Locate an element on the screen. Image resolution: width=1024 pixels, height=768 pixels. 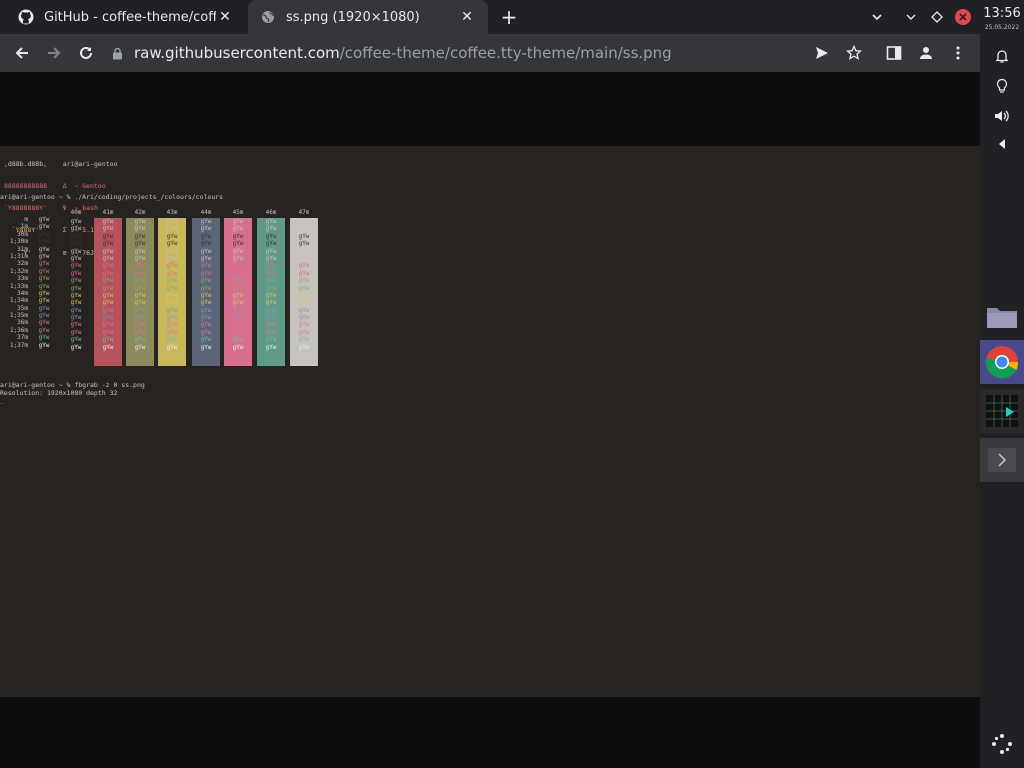
chrome-app is located at coordinates (1002, 362).